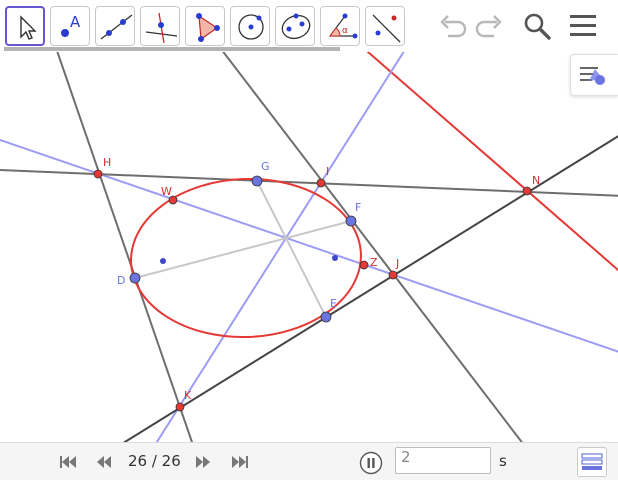 This screenshot has width=618, height=480. I want to click on point-E: E, so click(328, 310).